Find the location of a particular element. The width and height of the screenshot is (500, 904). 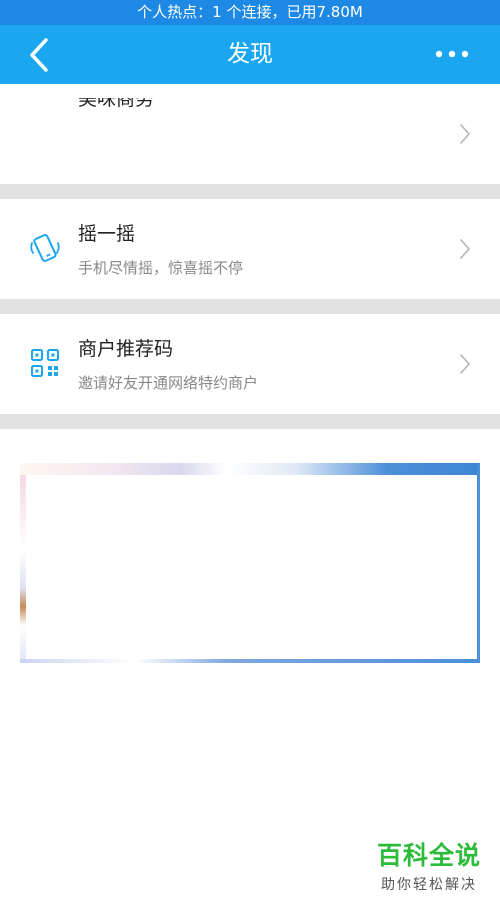

list-item-shake: 摇一摇 手机尽情摇，惊喜摇不停 is located at coordinates (250, 249).